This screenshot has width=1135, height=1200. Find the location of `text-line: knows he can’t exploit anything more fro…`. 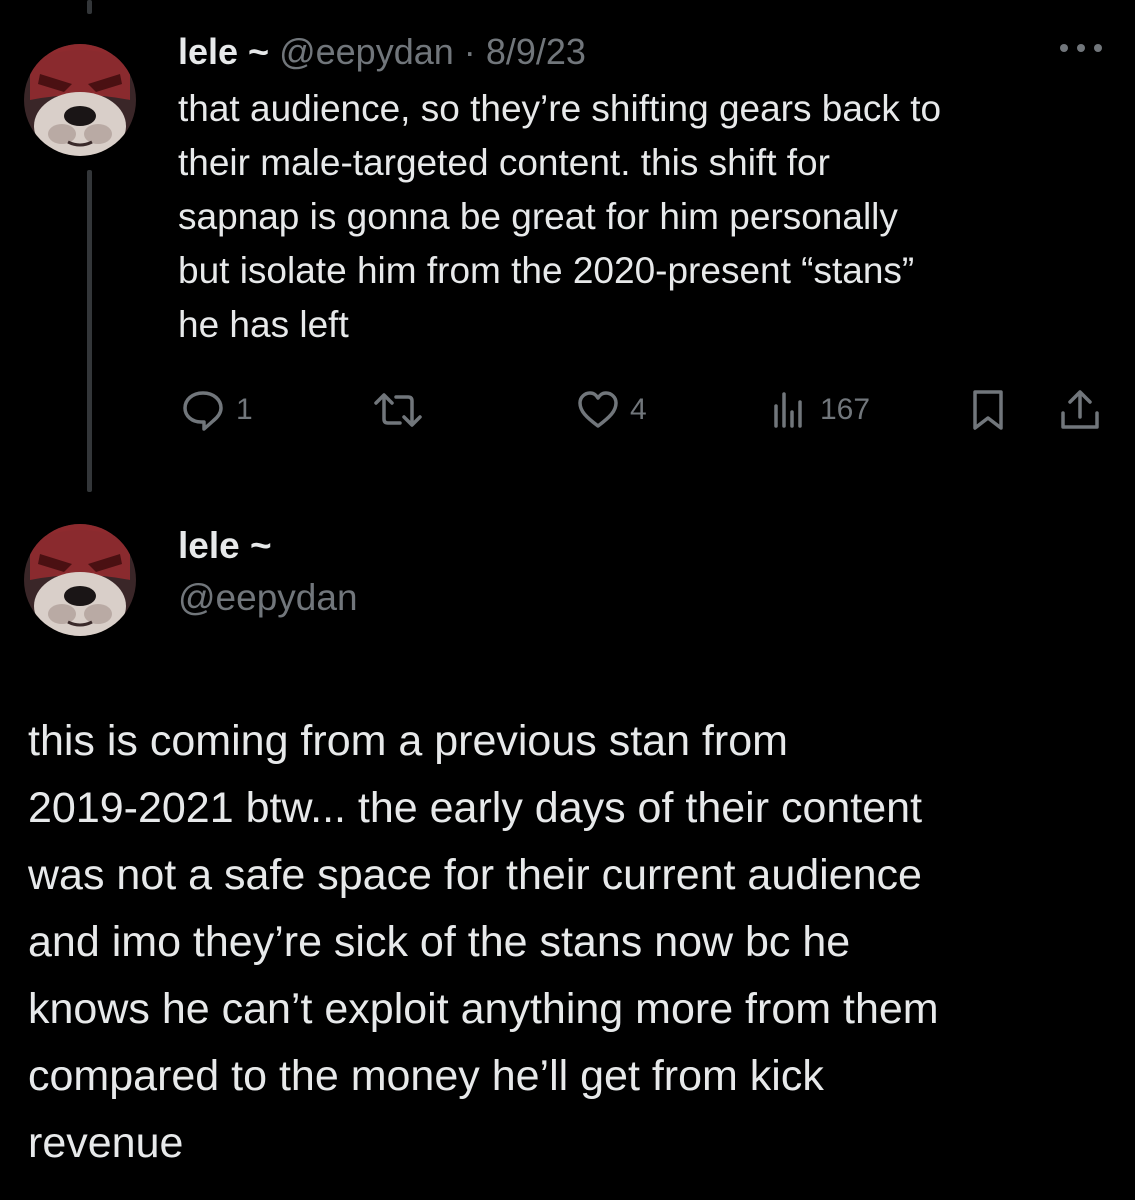

text-line: knows he can’t exploit anything more fro… is located at coordinates (483, 1009).